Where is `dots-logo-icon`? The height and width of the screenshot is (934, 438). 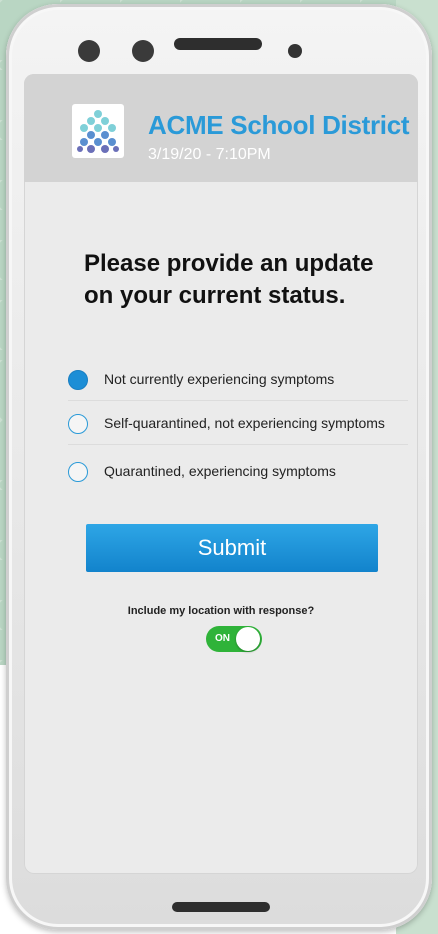
dots-logo-icon is located at coordinates (98, 131).